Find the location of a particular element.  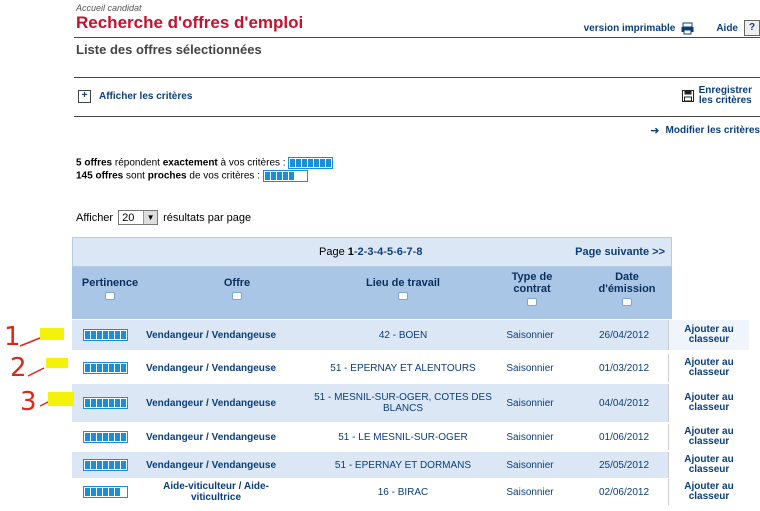

modify-criteria: ➜ Modifier les critères is located at coordinates (705, 130).